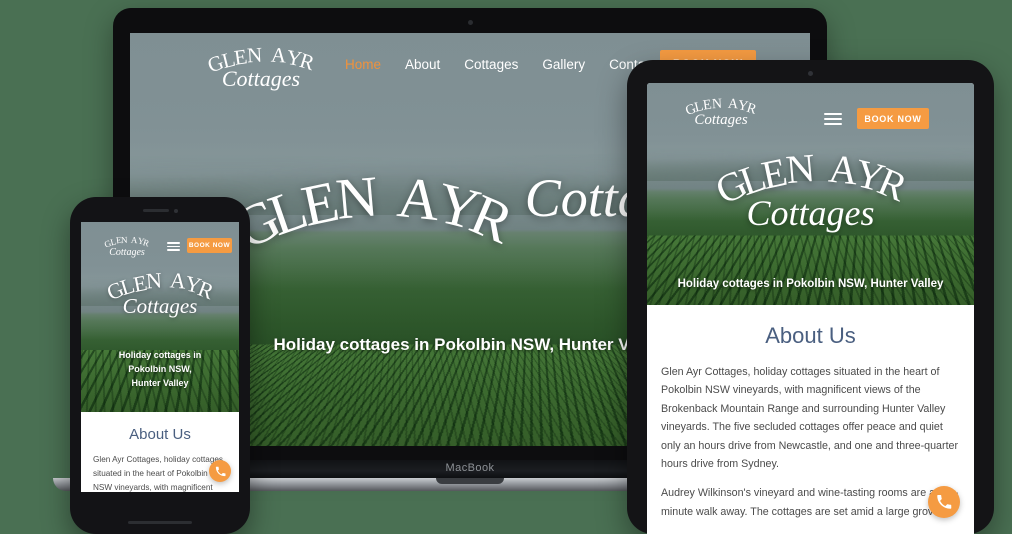 The image size is (1012, 534). I want to click on laptop-nav-menu: Home About Cottages Gallery Contact, so click(500, 64).